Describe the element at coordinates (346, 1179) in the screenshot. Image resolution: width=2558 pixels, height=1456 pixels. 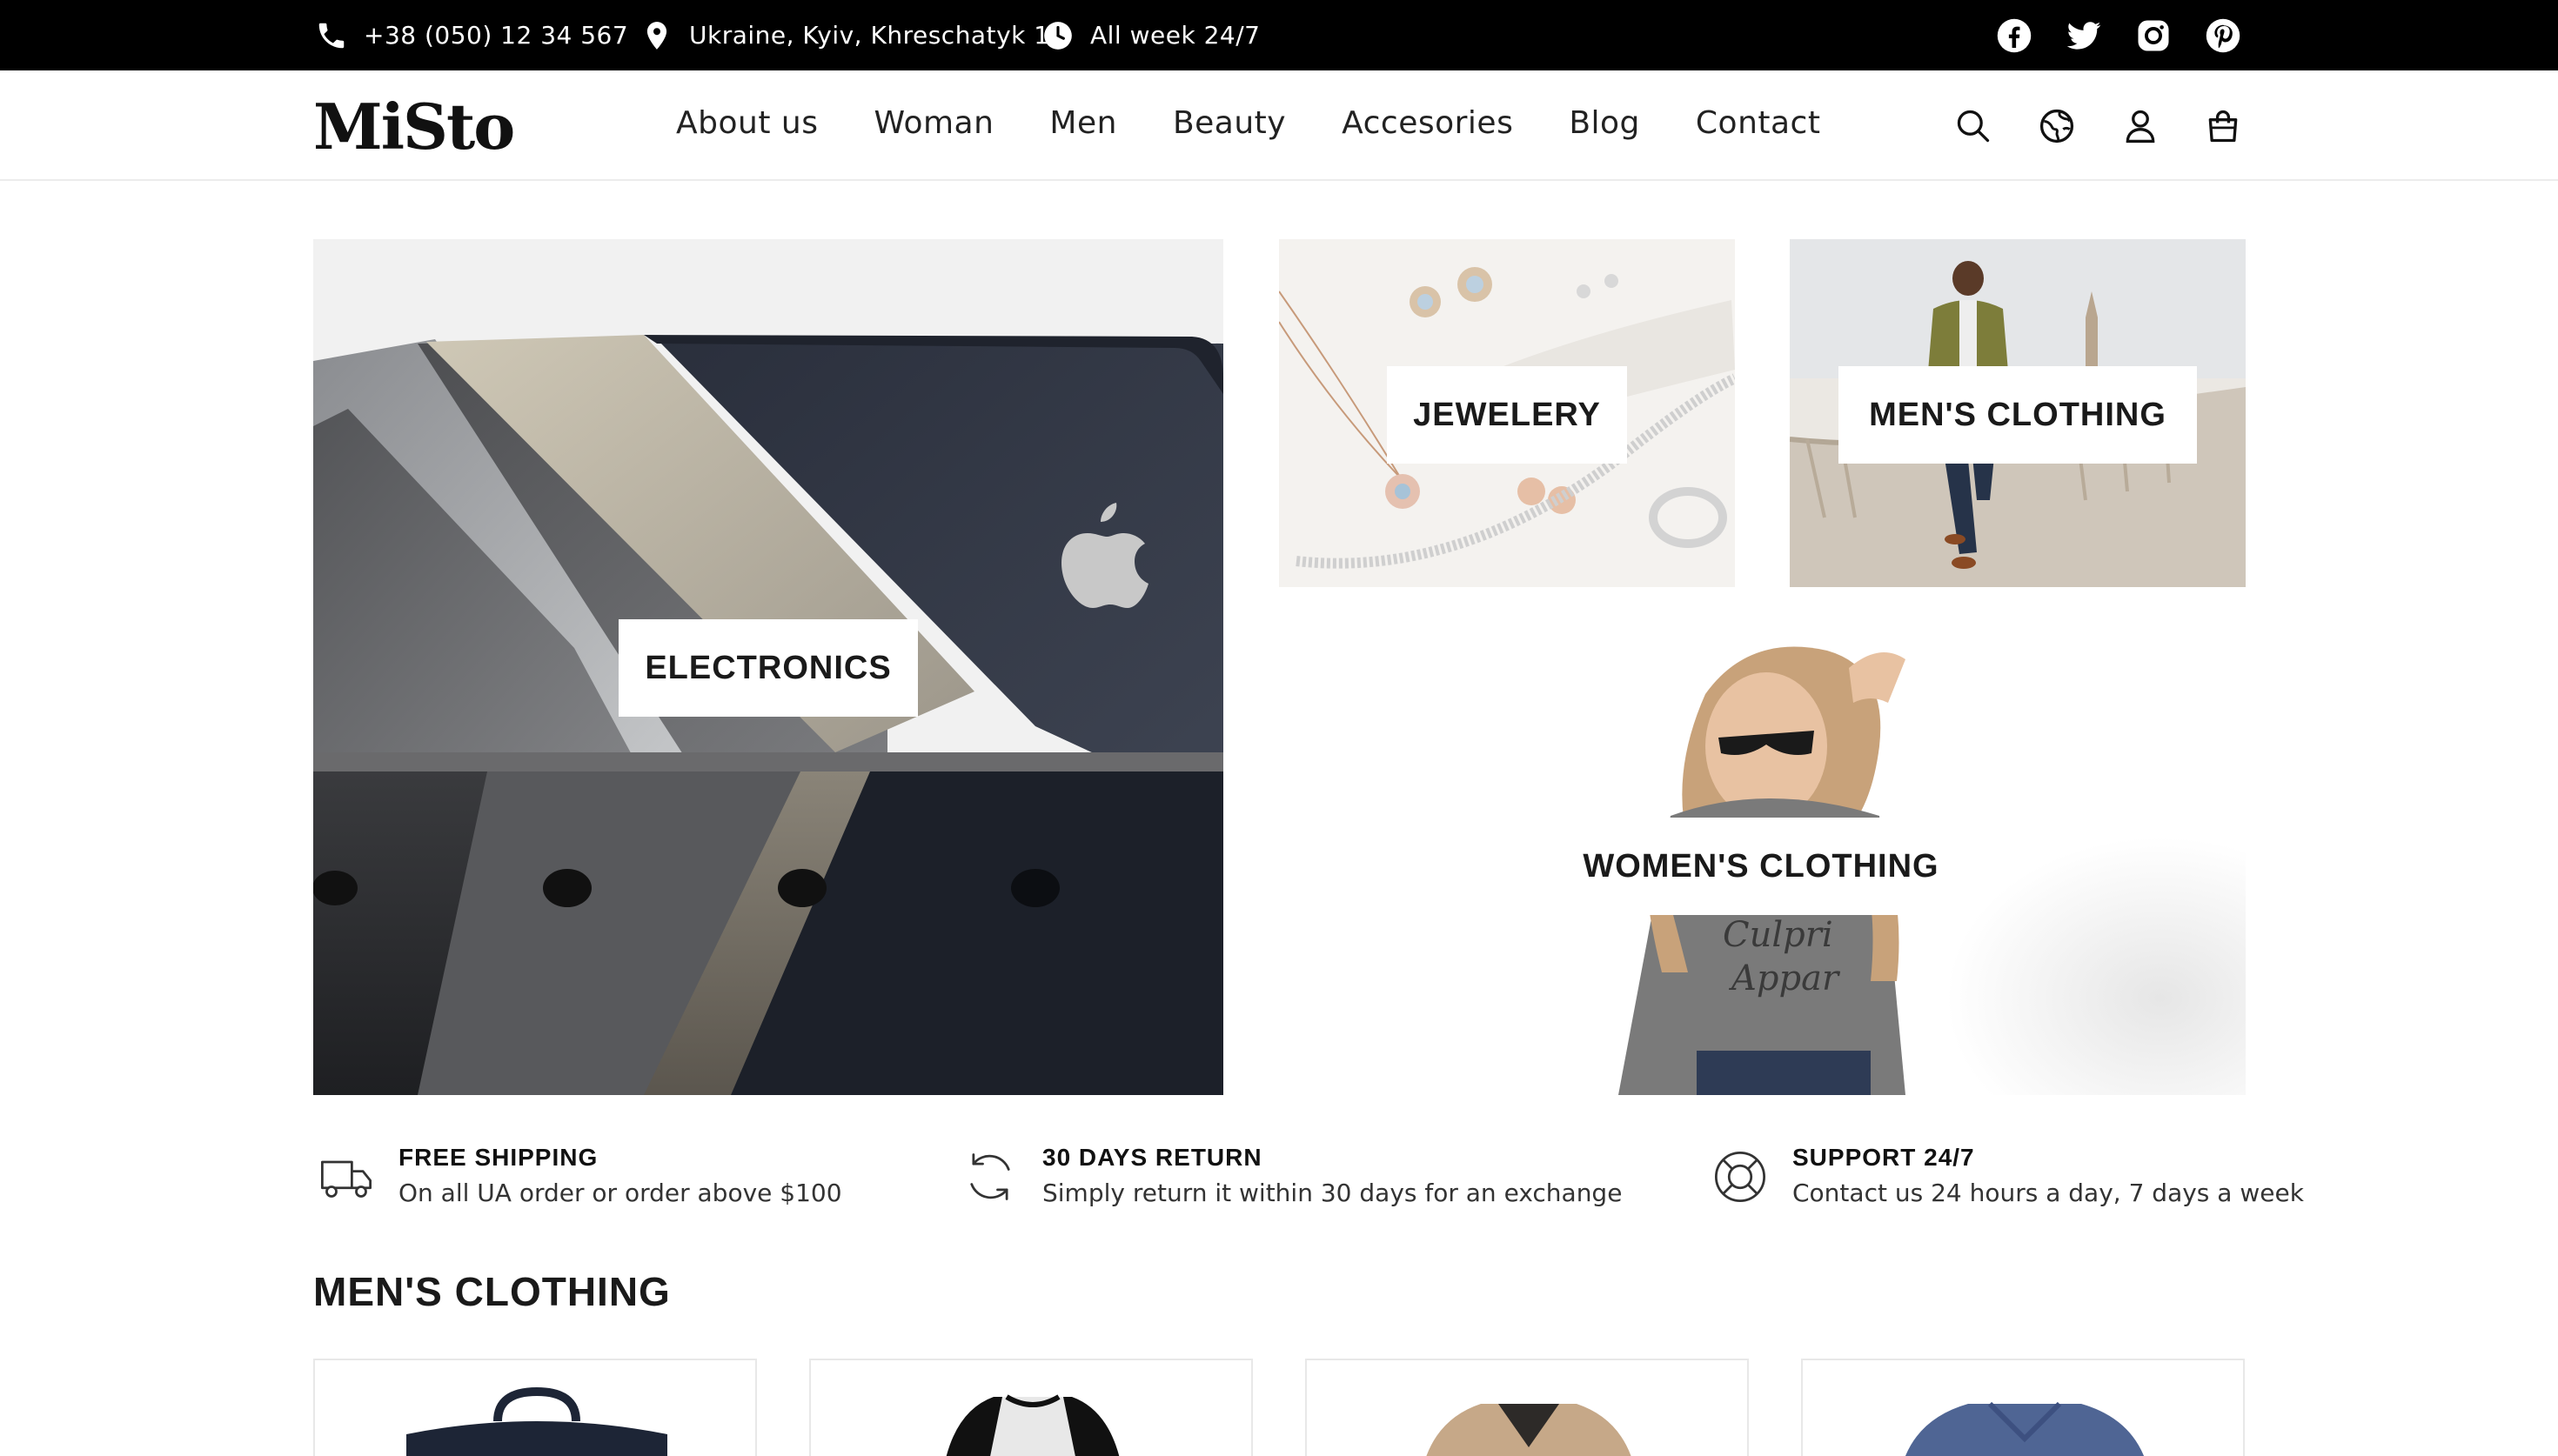
I see `truck-icon` at that location.